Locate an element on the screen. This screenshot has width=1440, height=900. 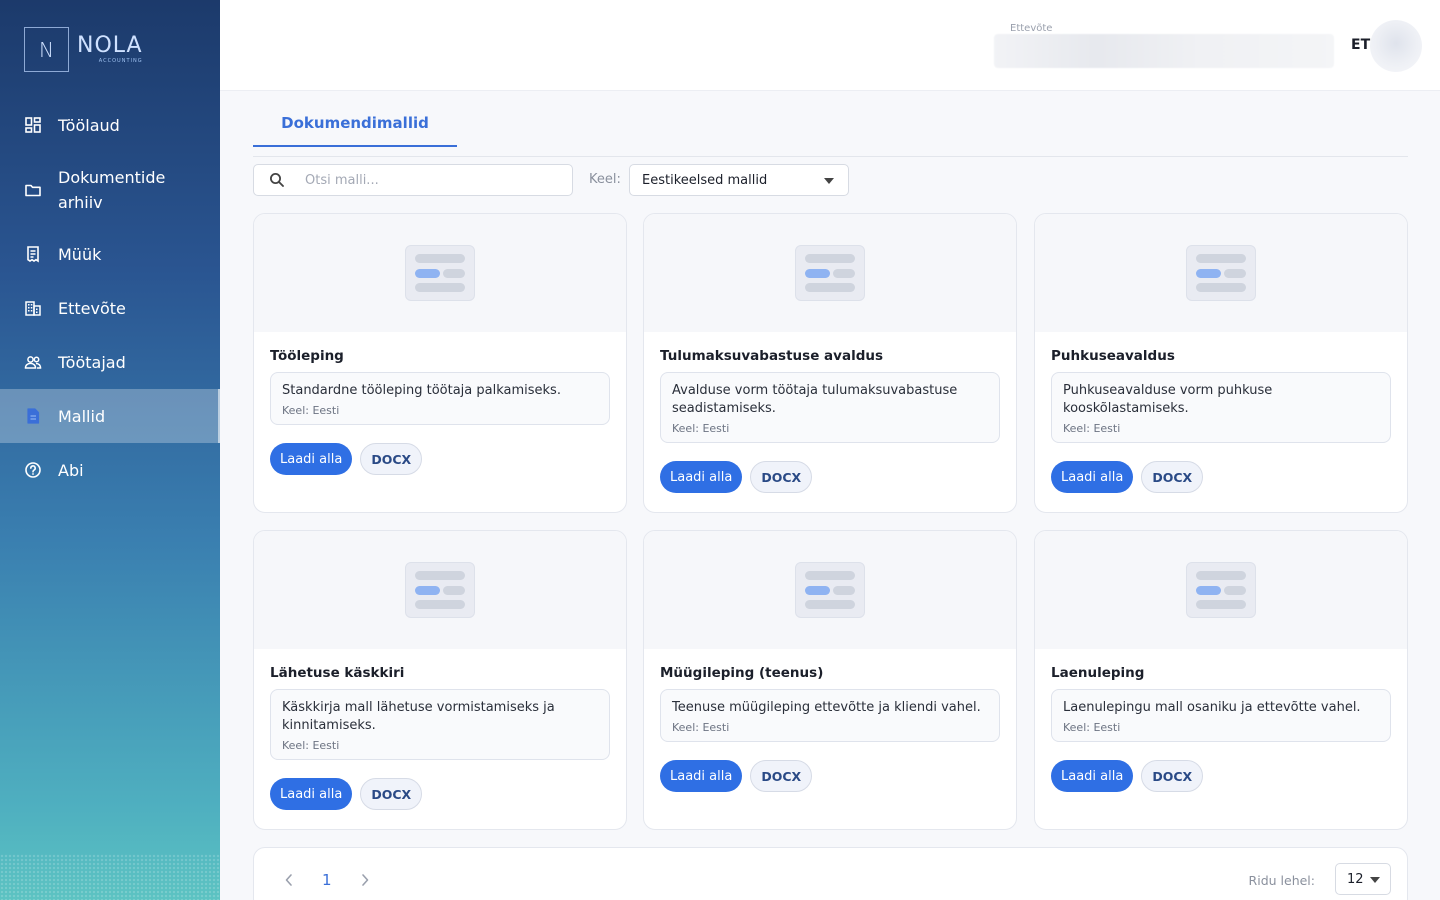
template-title: Lähetuse käskkiri is located at coordinates (337, 673).